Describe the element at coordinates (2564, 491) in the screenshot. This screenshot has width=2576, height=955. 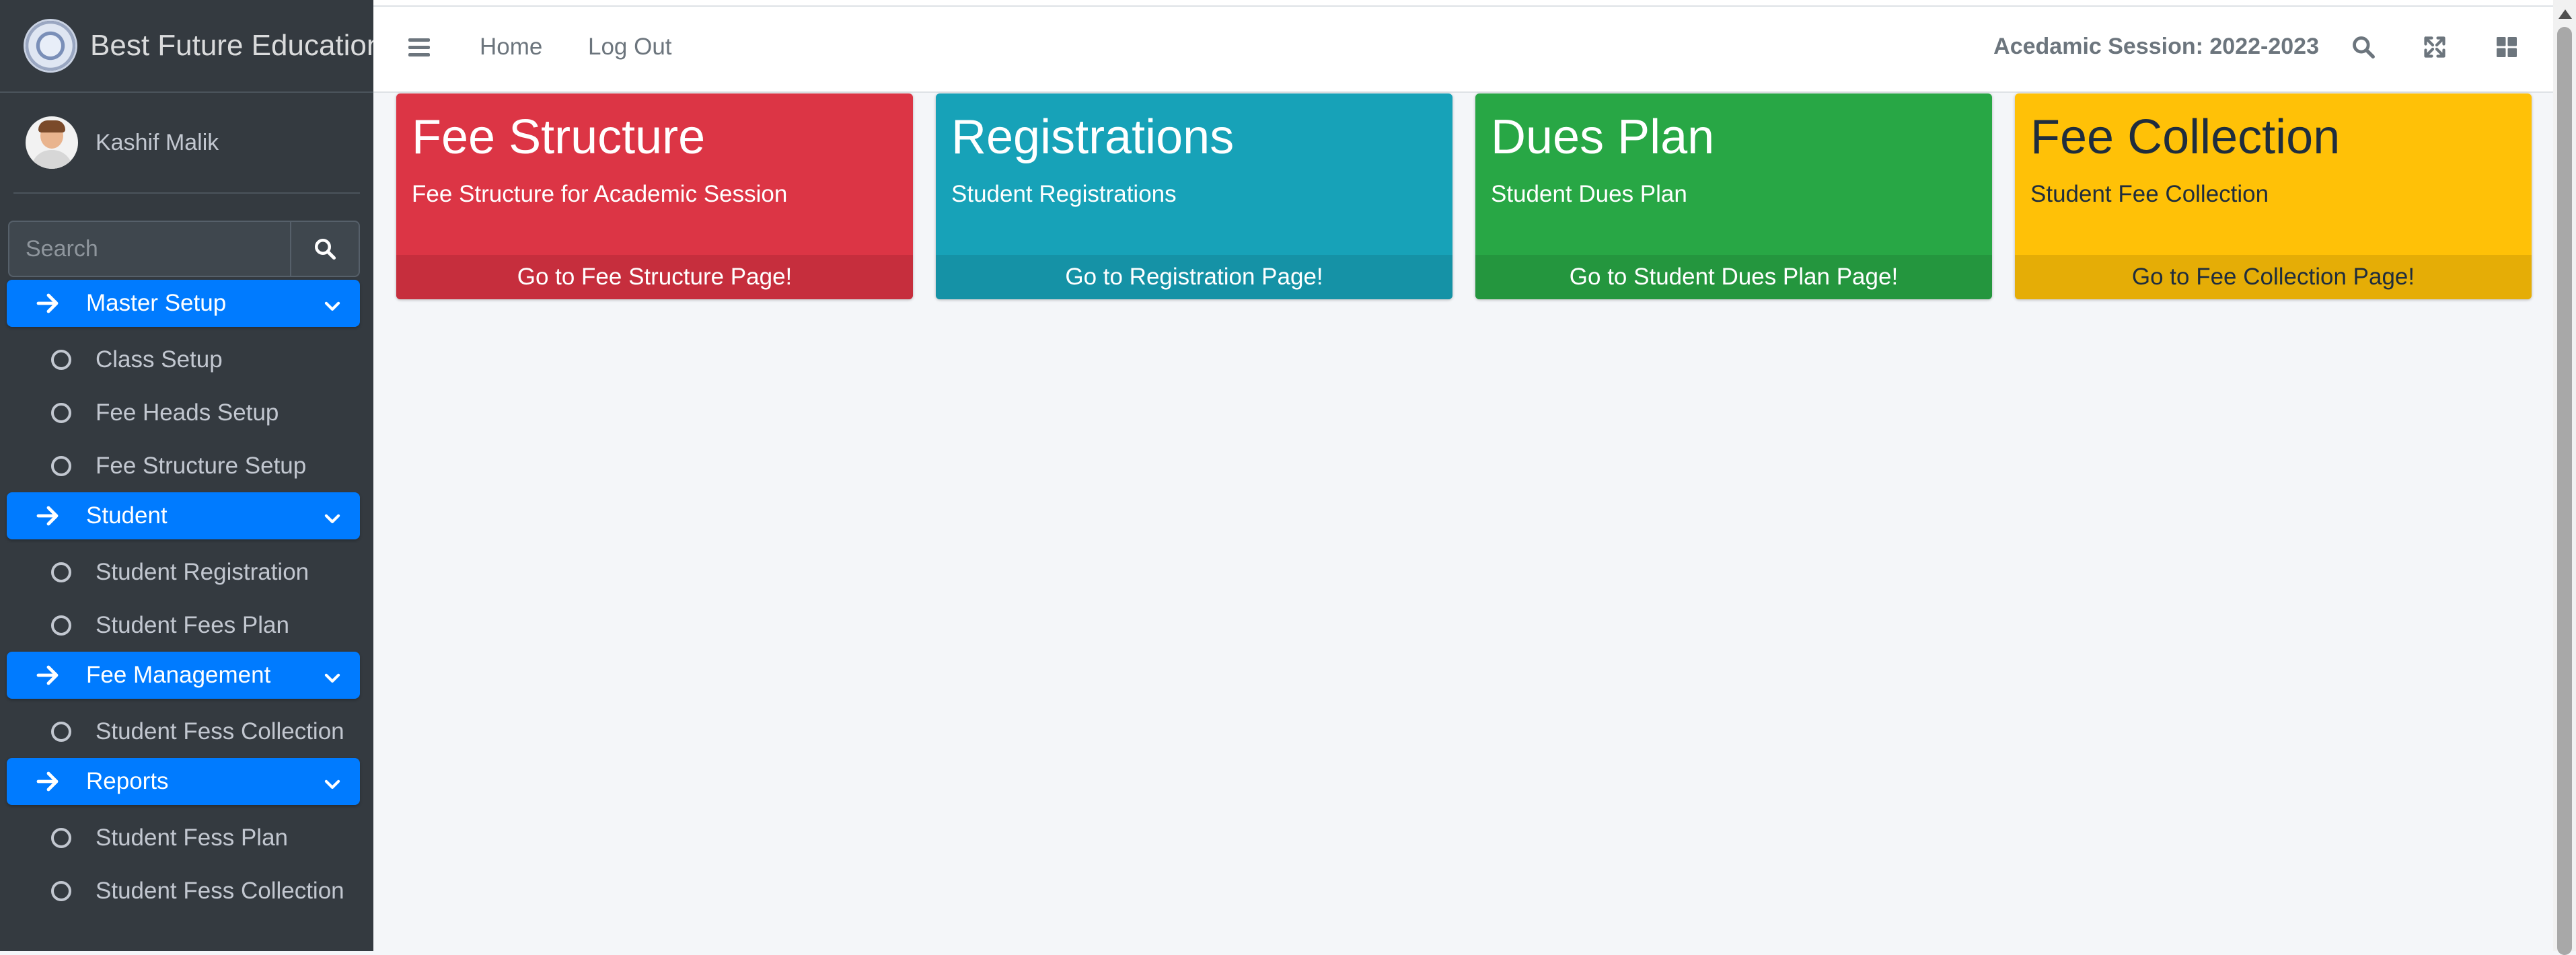
I see `scroll-thumb` at that location.